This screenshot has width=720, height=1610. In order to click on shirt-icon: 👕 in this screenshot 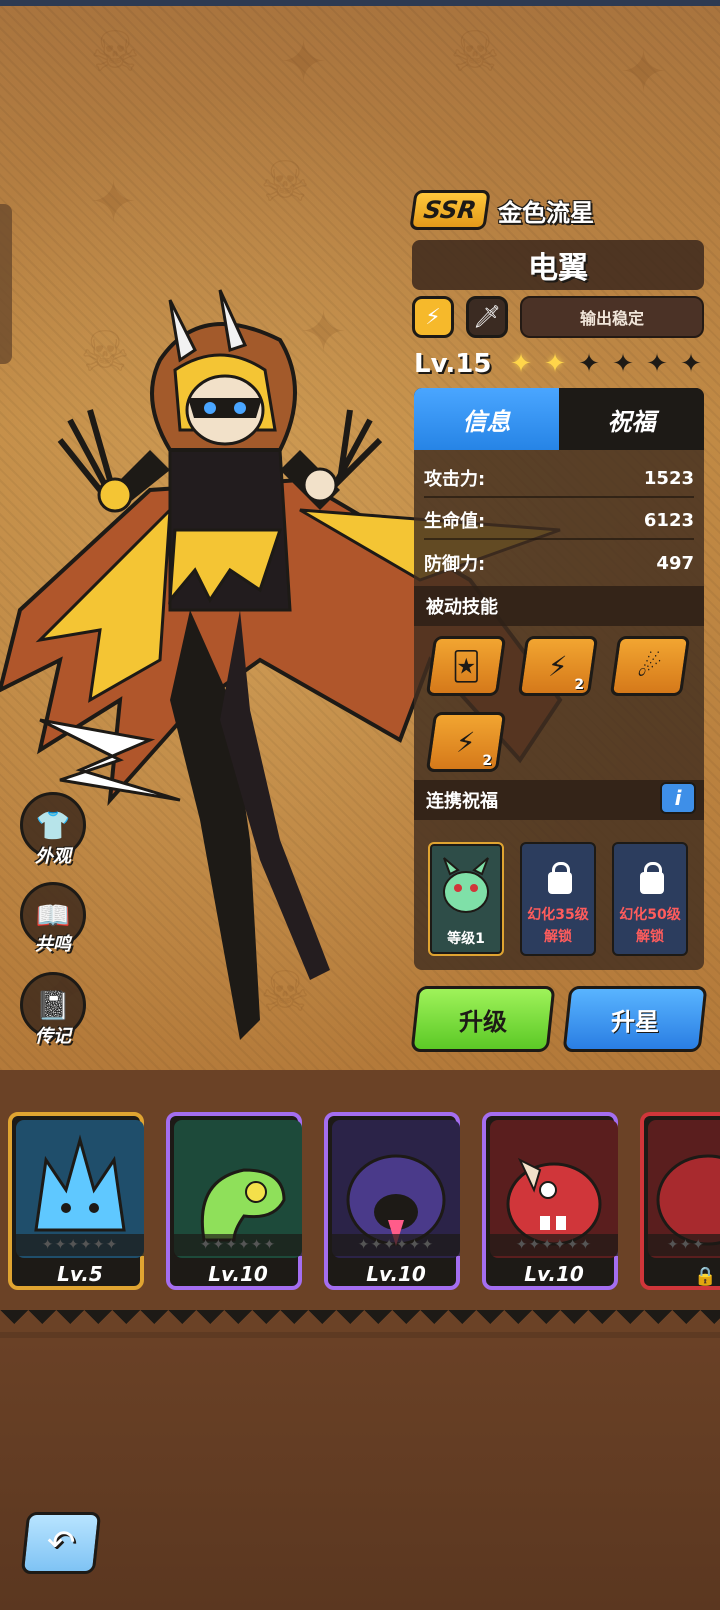, I will do `click(53, 825)`.